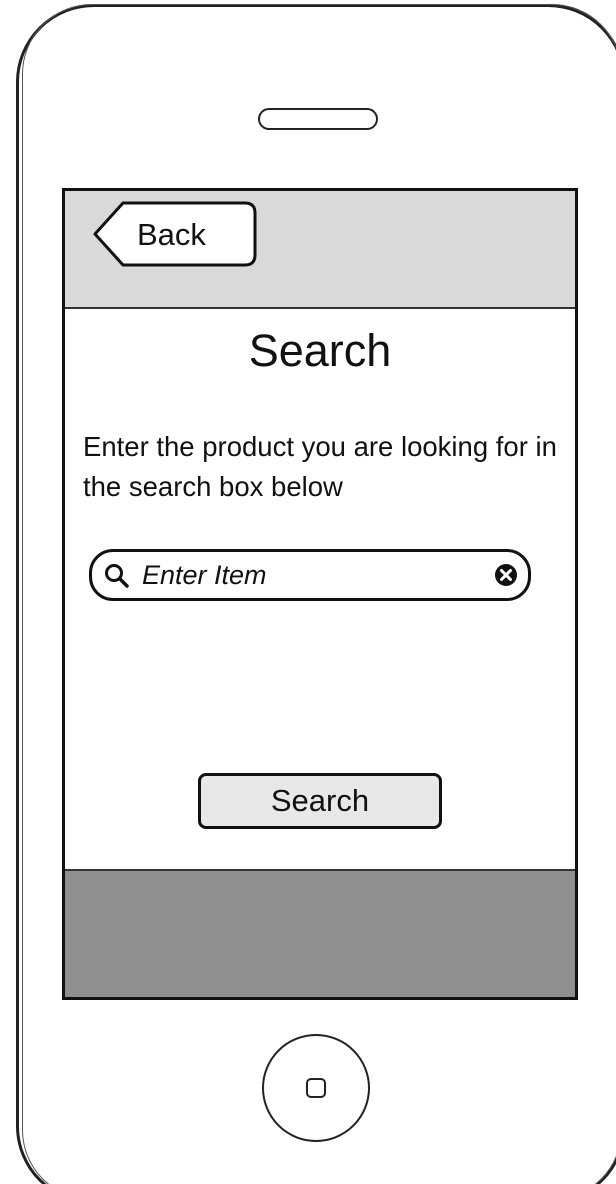 The image size is (616, 1184). I want to click on page-title: Search, so click(320, 350).